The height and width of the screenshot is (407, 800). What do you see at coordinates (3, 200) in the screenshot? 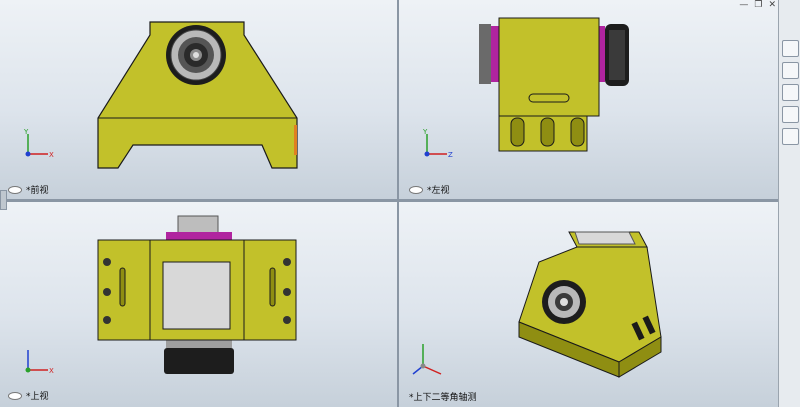
I see `feature-tree-collapse-handle` at bounding box center [3, 200].